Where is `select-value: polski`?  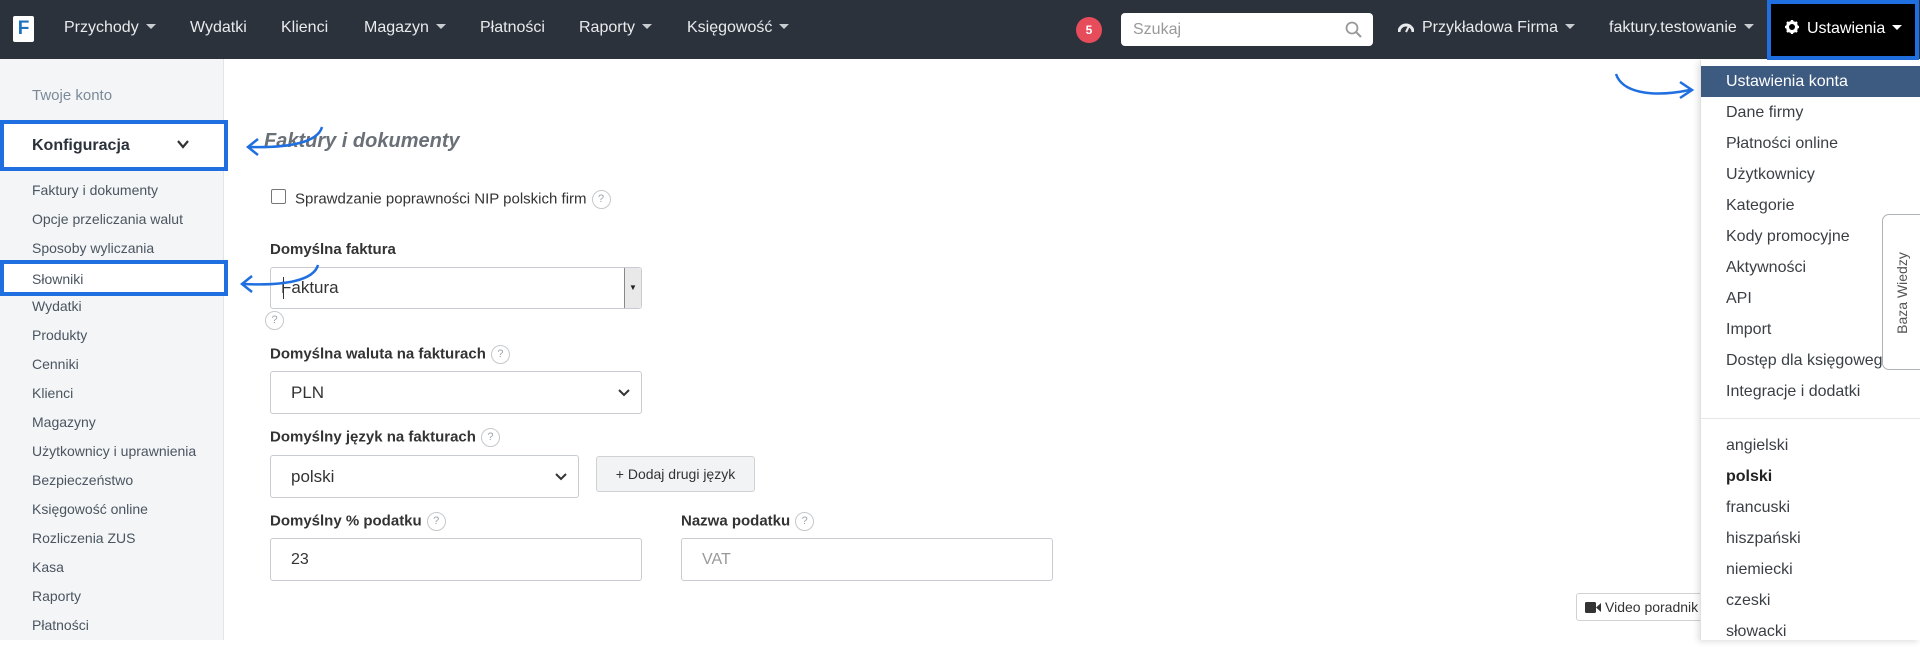
select-value: polski is located at coordinates (313, 476).